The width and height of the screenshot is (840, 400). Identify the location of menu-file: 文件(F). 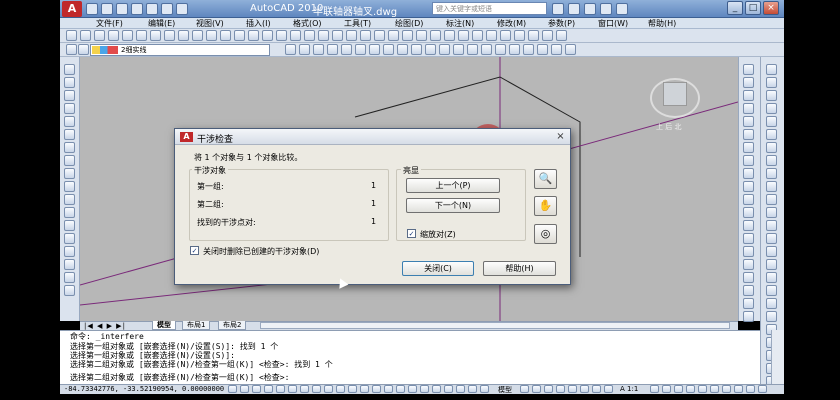
(109, 23).